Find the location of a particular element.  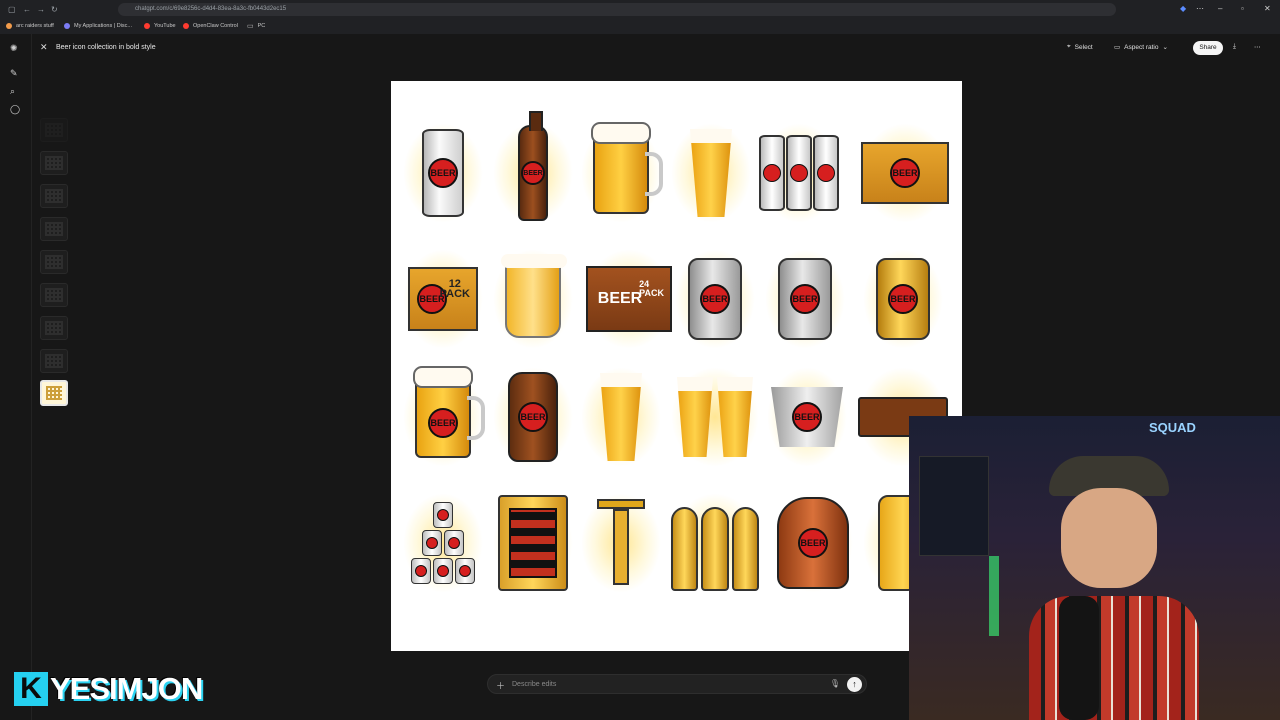

can-pyramid-icon is located at coordinates (443, 543).